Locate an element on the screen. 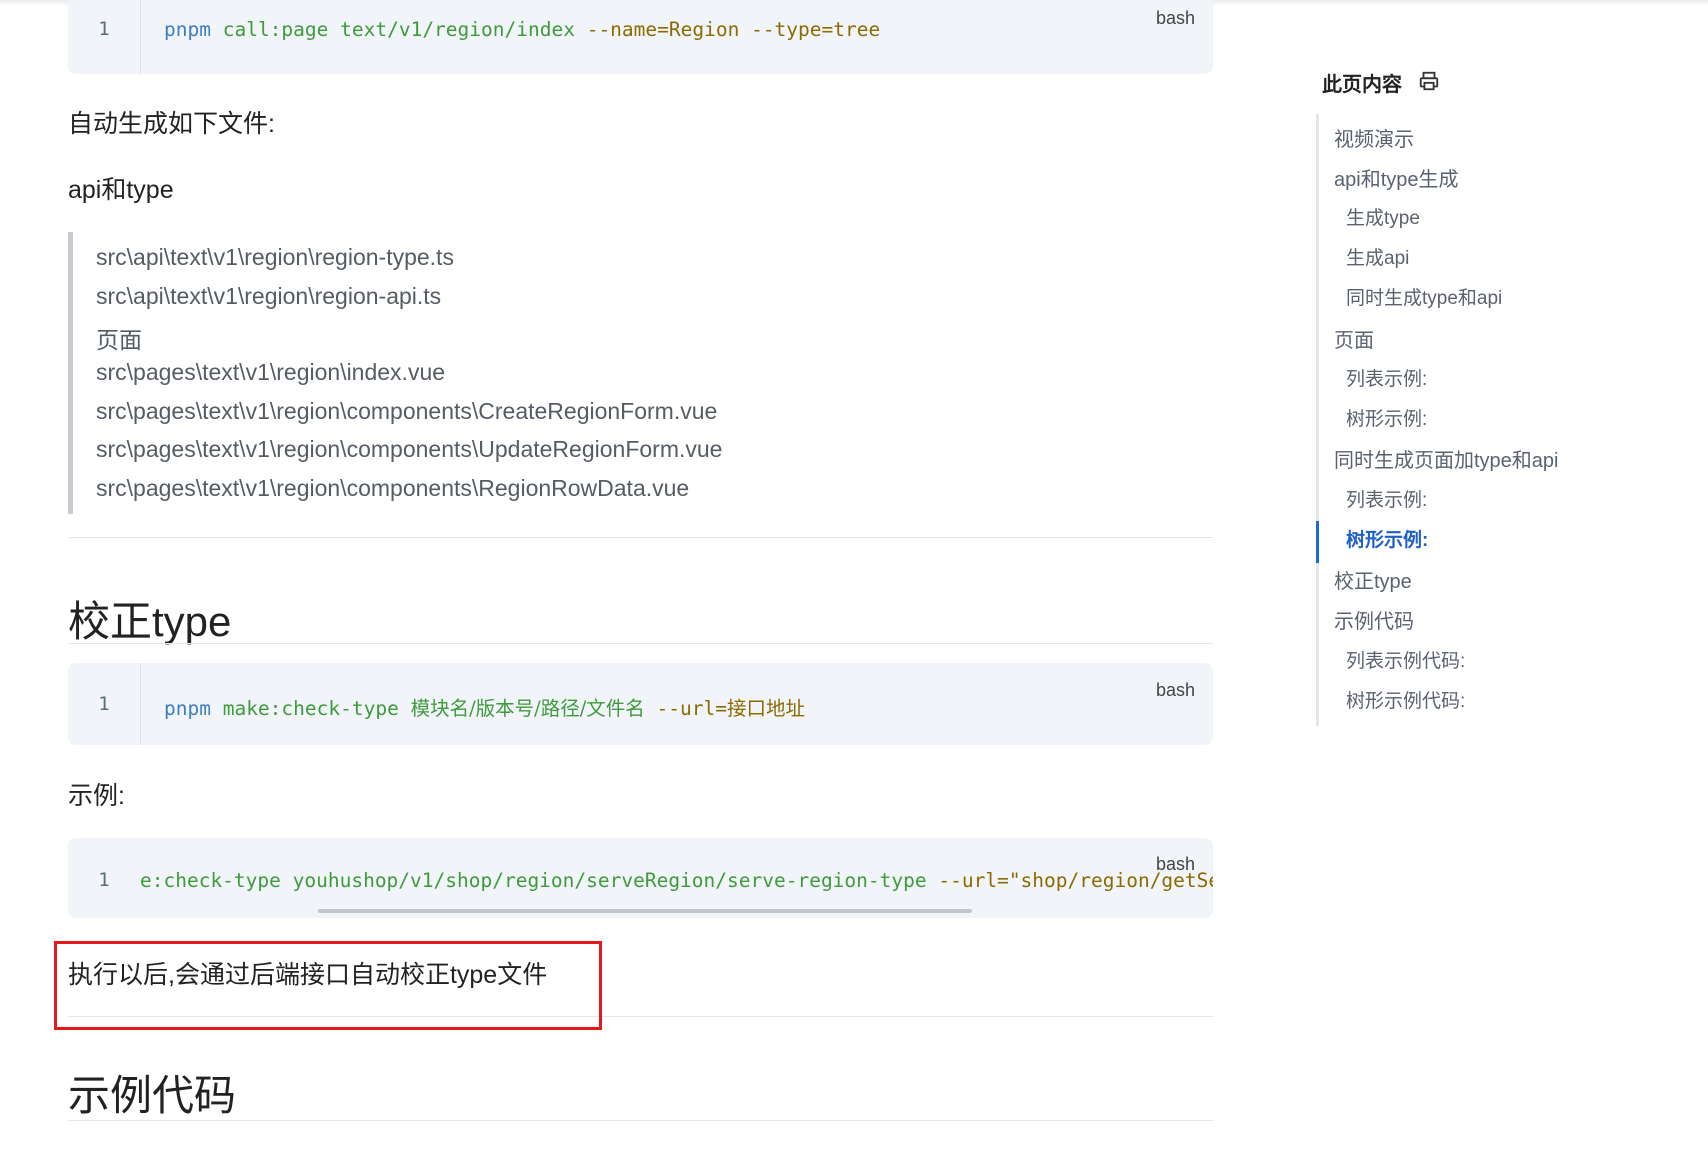 This screenshot has height=1174, width=1708. code-subcommand: call:page is located at coordinates (275, 29).